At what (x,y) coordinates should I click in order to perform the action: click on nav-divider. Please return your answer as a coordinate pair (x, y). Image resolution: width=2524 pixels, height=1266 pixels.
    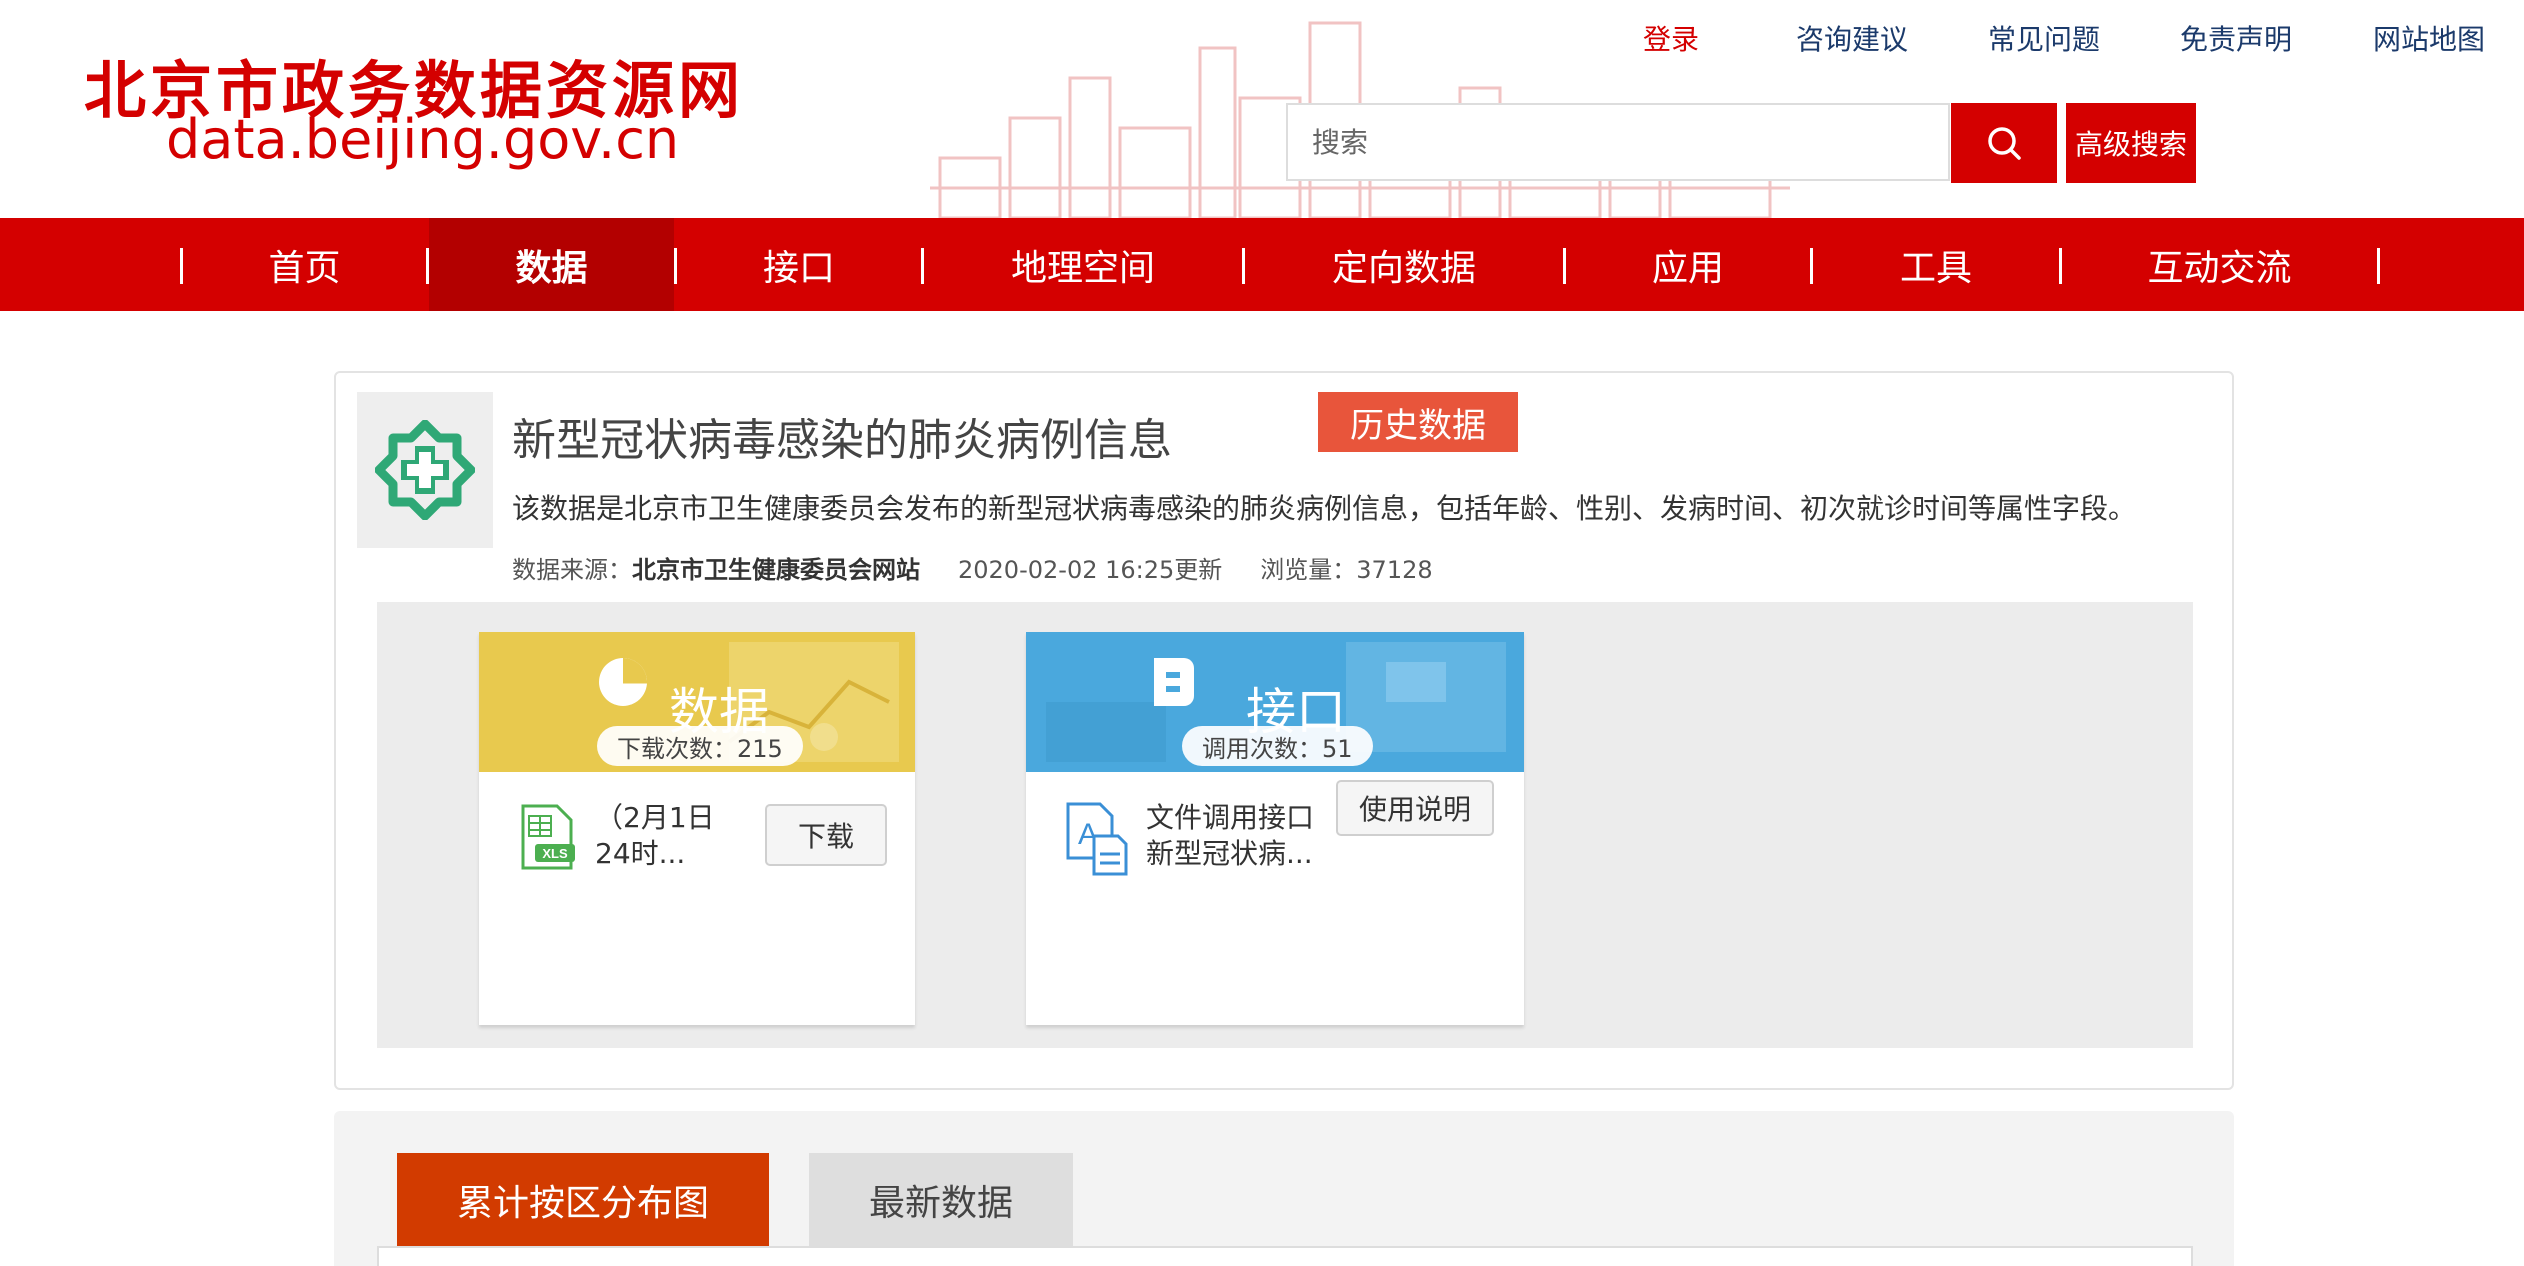
    Looking at the image, I should click on (2378, 266).